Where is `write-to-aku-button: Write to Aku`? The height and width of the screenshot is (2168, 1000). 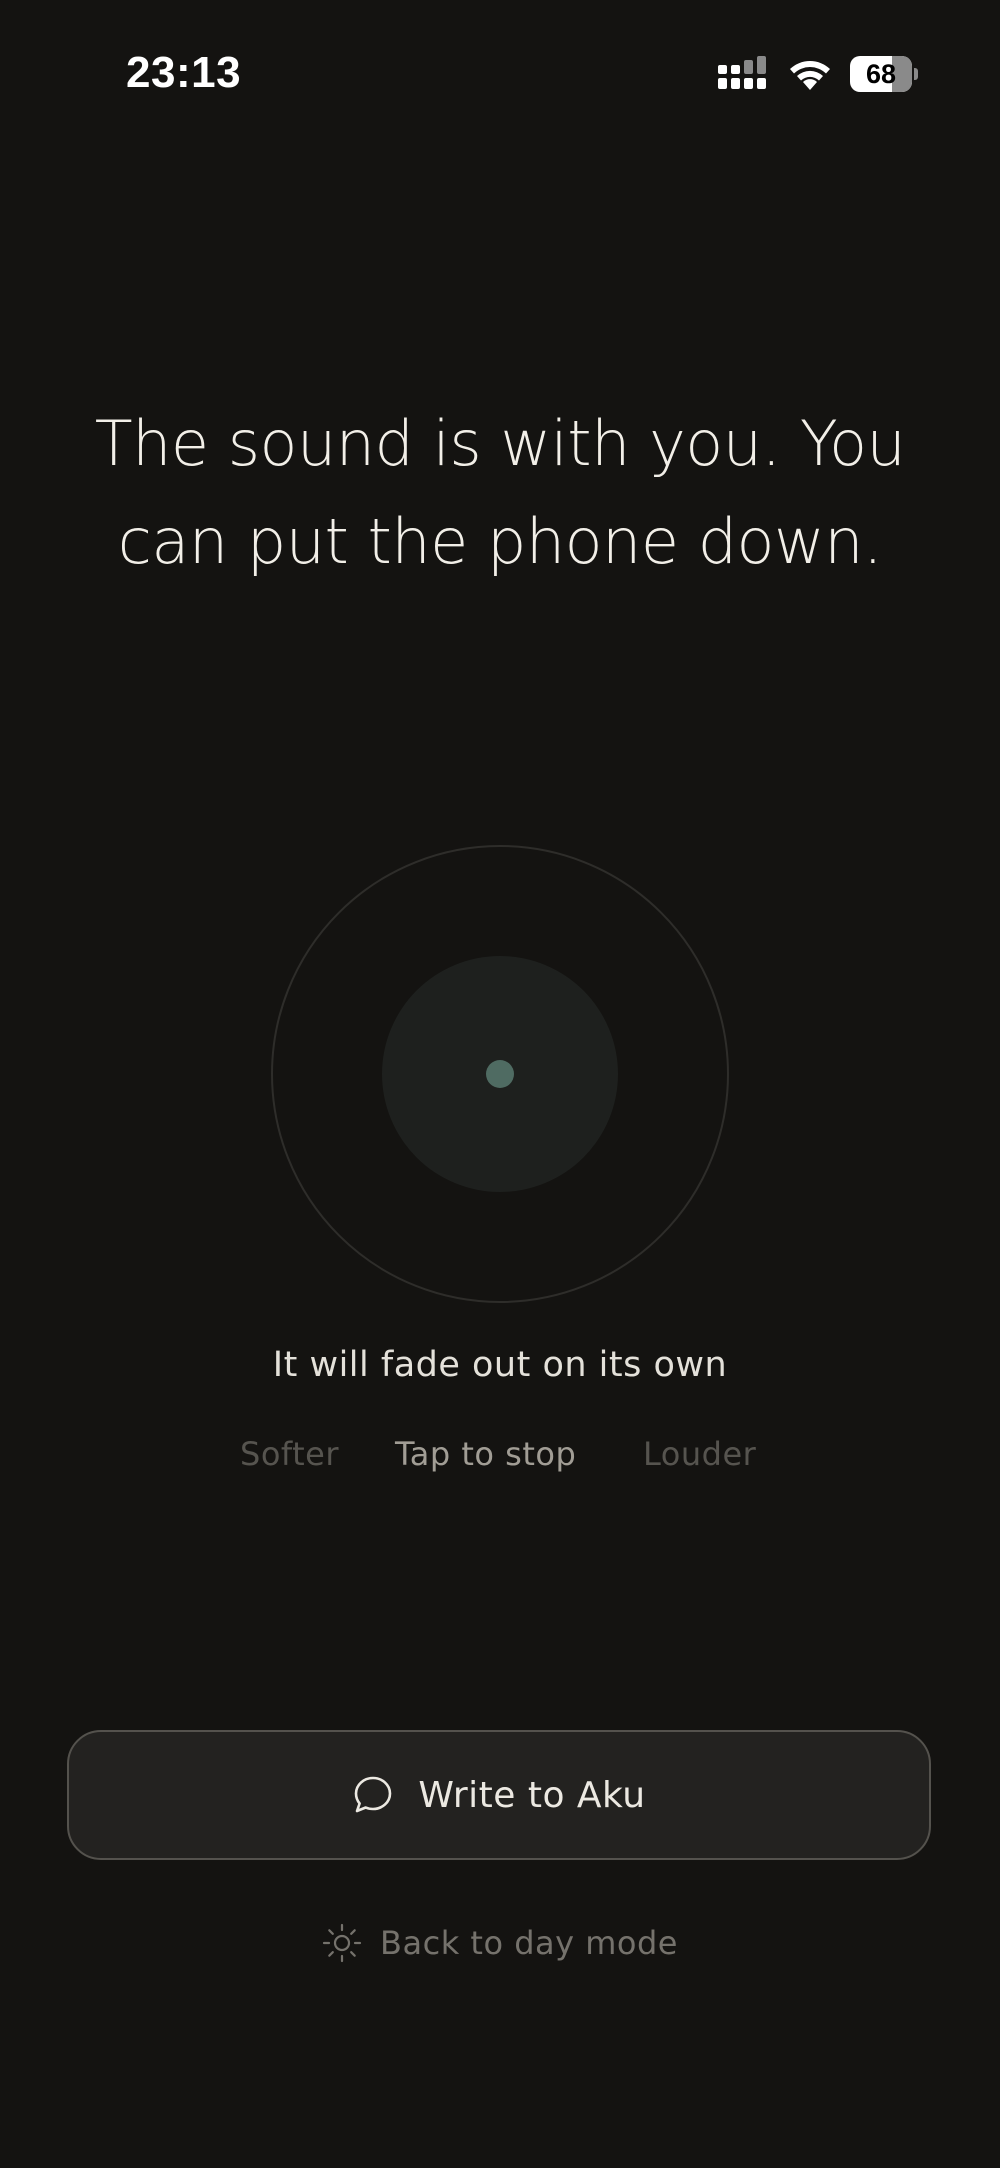 write-to-aku-button: Write to Aku is located at coordinates (499, 1795).